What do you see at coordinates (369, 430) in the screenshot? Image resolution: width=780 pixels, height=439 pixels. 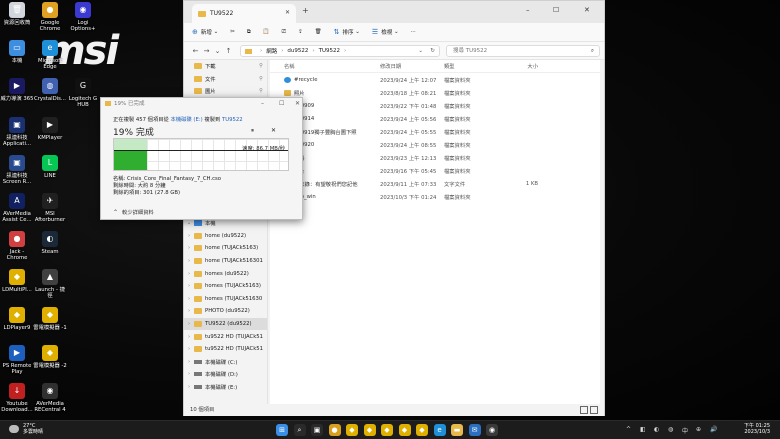 I see `taskbar-app-ld2-icon: ◆` at bounding box center [369, 430].